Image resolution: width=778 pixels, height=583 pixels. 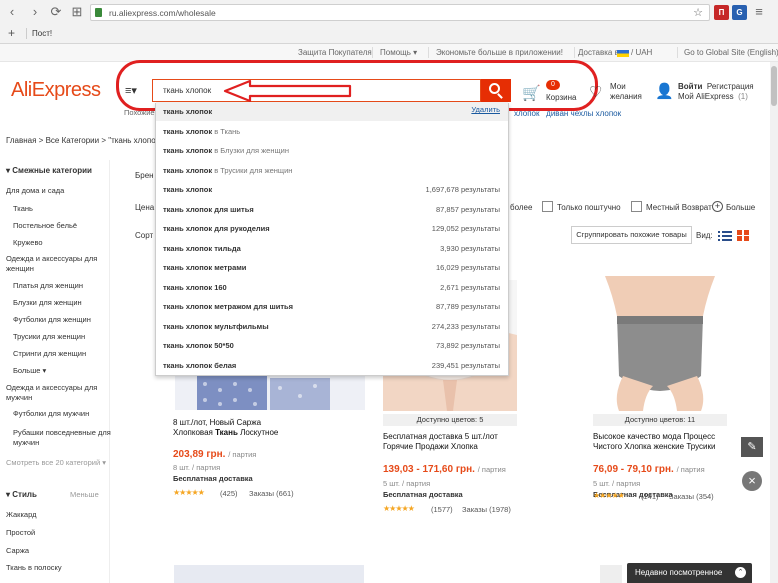 What do you see at coordinates (332, 248) in the screenshot?
I see `suggestion-item: ткань хлопок тильда 3,930 результаты` at bounding box center [332, 248].